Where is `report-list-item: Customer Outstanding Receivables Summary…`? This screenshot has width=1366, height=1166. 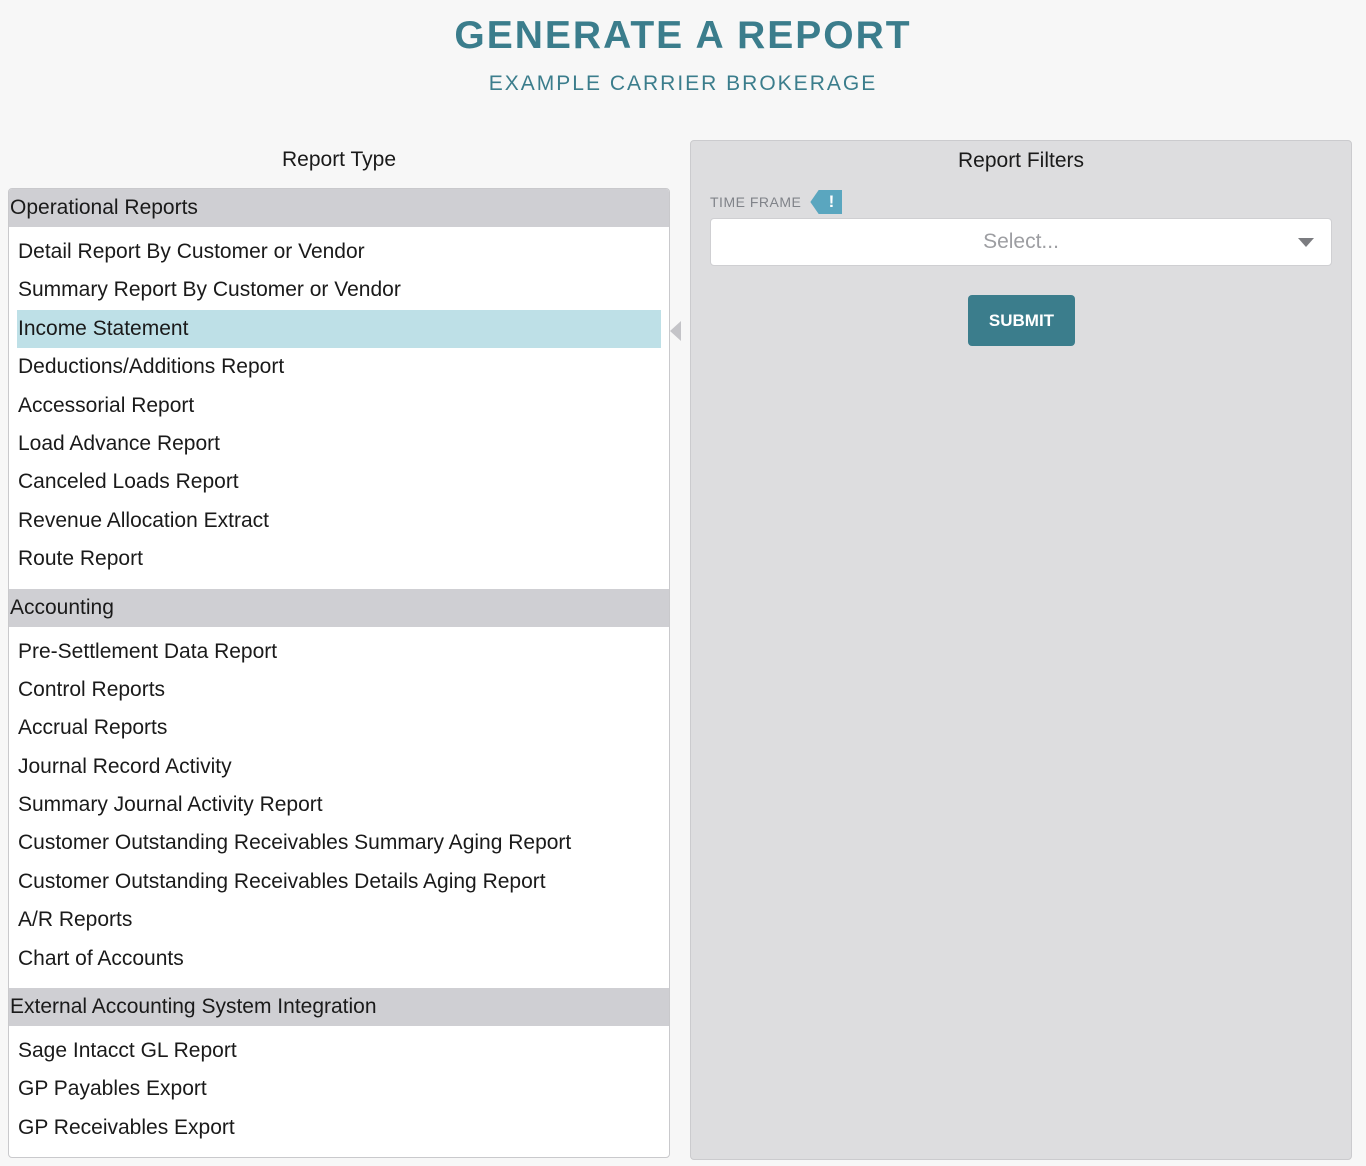
report-list-item: Customer Outstanding Receivables Summary… is located at coordinates (339, 843).